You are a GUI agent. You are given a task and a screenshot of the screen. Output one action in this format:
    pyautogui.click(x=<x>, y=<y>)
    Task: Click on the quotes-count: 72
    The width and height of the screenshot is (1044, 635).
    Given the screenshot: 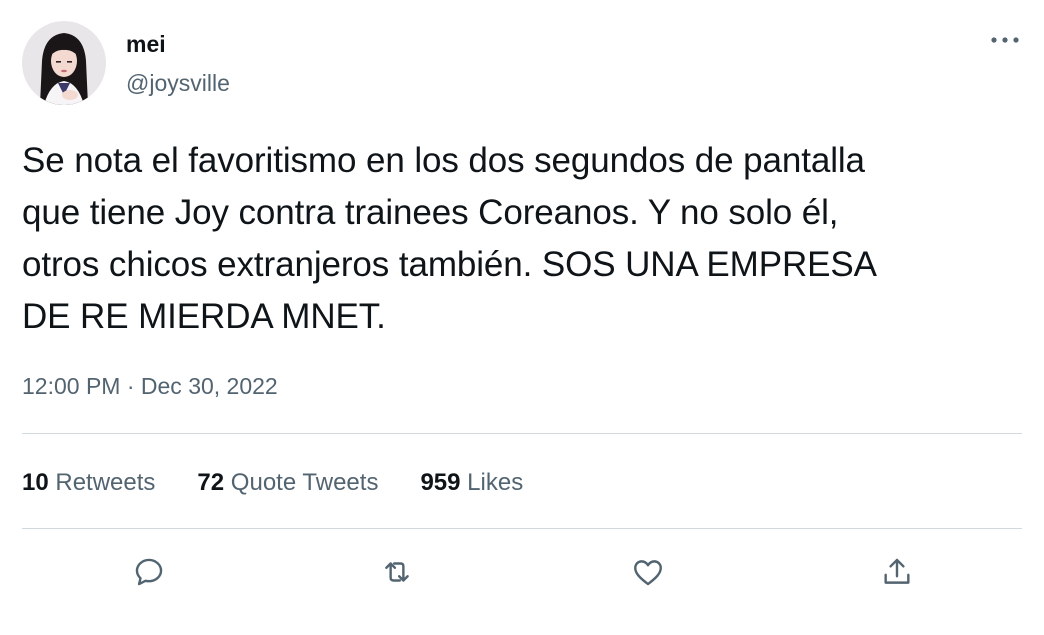 What is the action you would take?
    pyautogui.click(x=211, y=482)
    